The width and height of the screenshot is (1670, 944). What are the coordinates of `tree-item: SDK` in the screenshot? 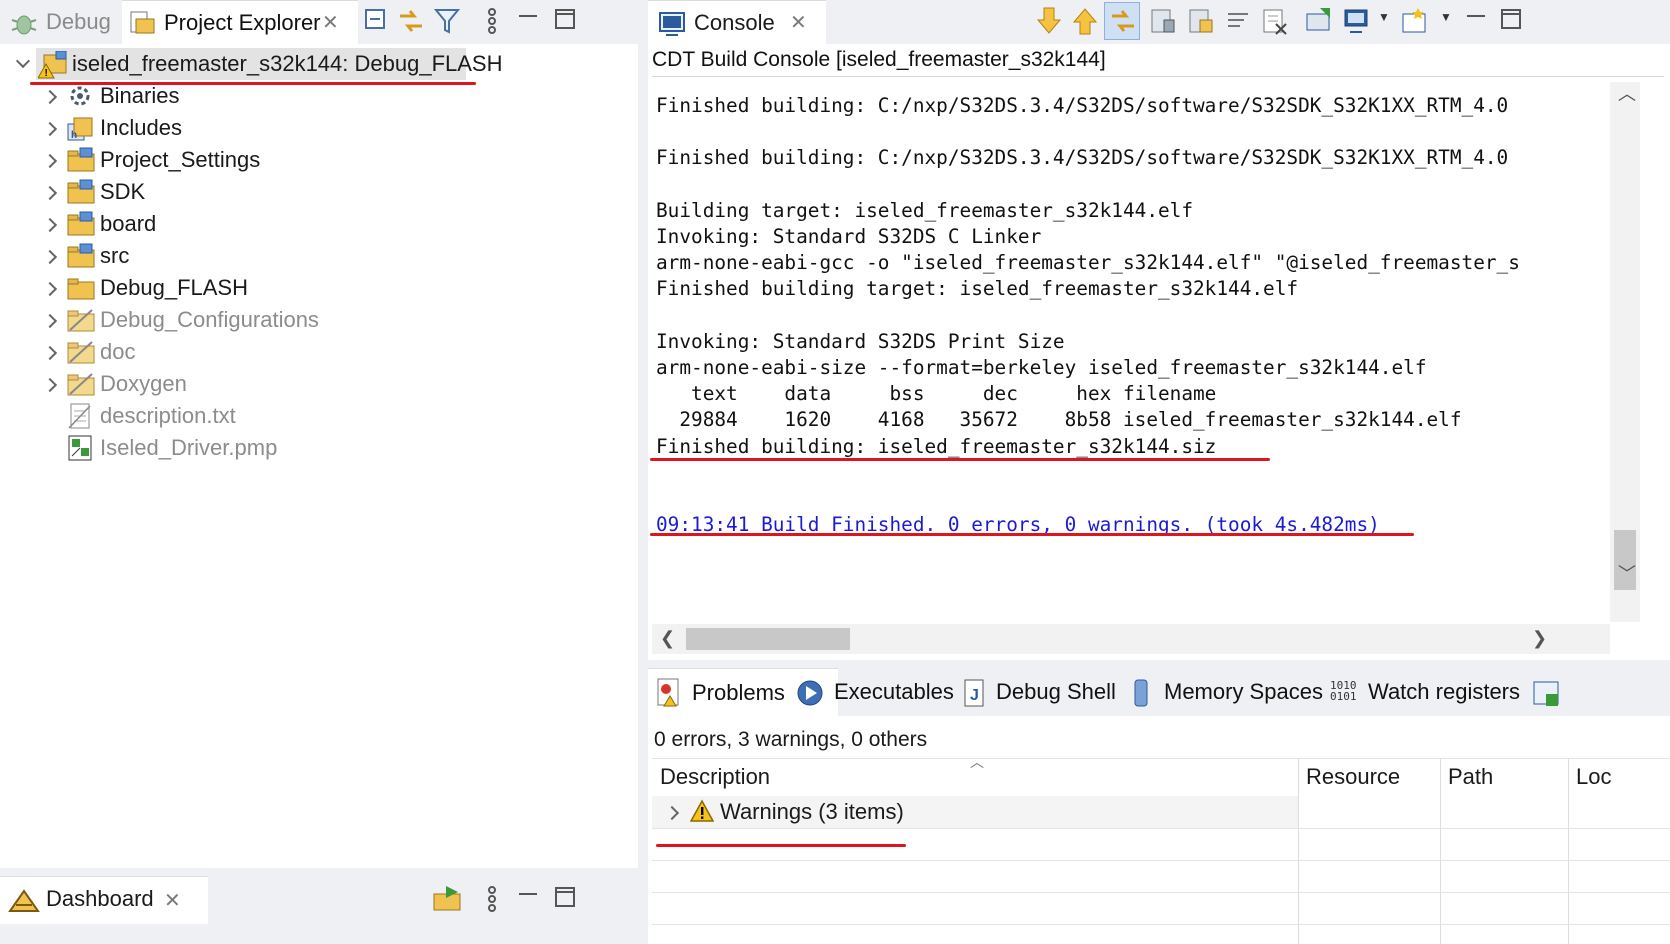 It's located at (319, 192).